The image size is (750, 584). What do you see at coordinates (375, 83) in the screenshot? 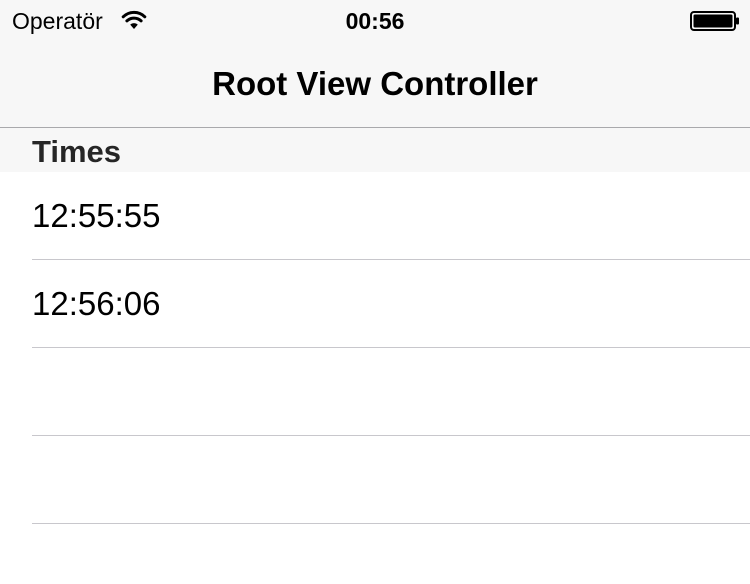
I see `nav-title: Root View Controller` at bounding box center [375, 83].